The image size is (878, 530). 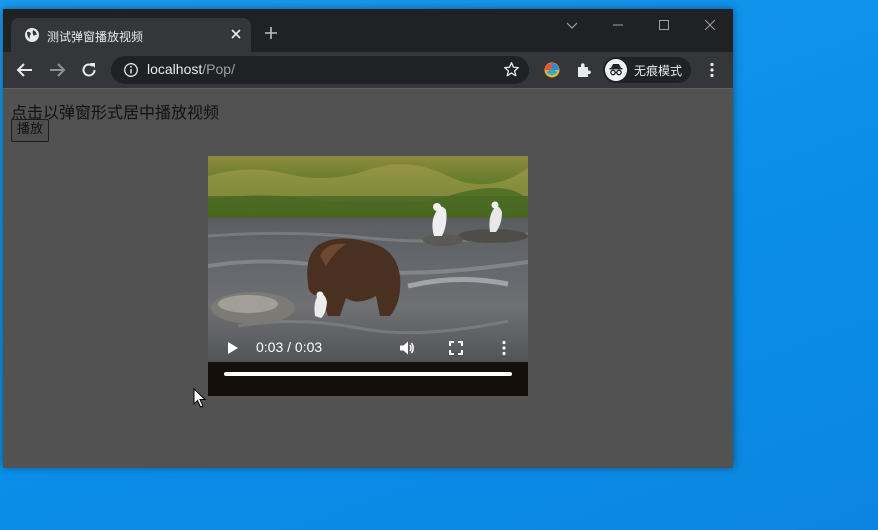 I want to click on fullscreen-icon, so click(x=456, y=348).